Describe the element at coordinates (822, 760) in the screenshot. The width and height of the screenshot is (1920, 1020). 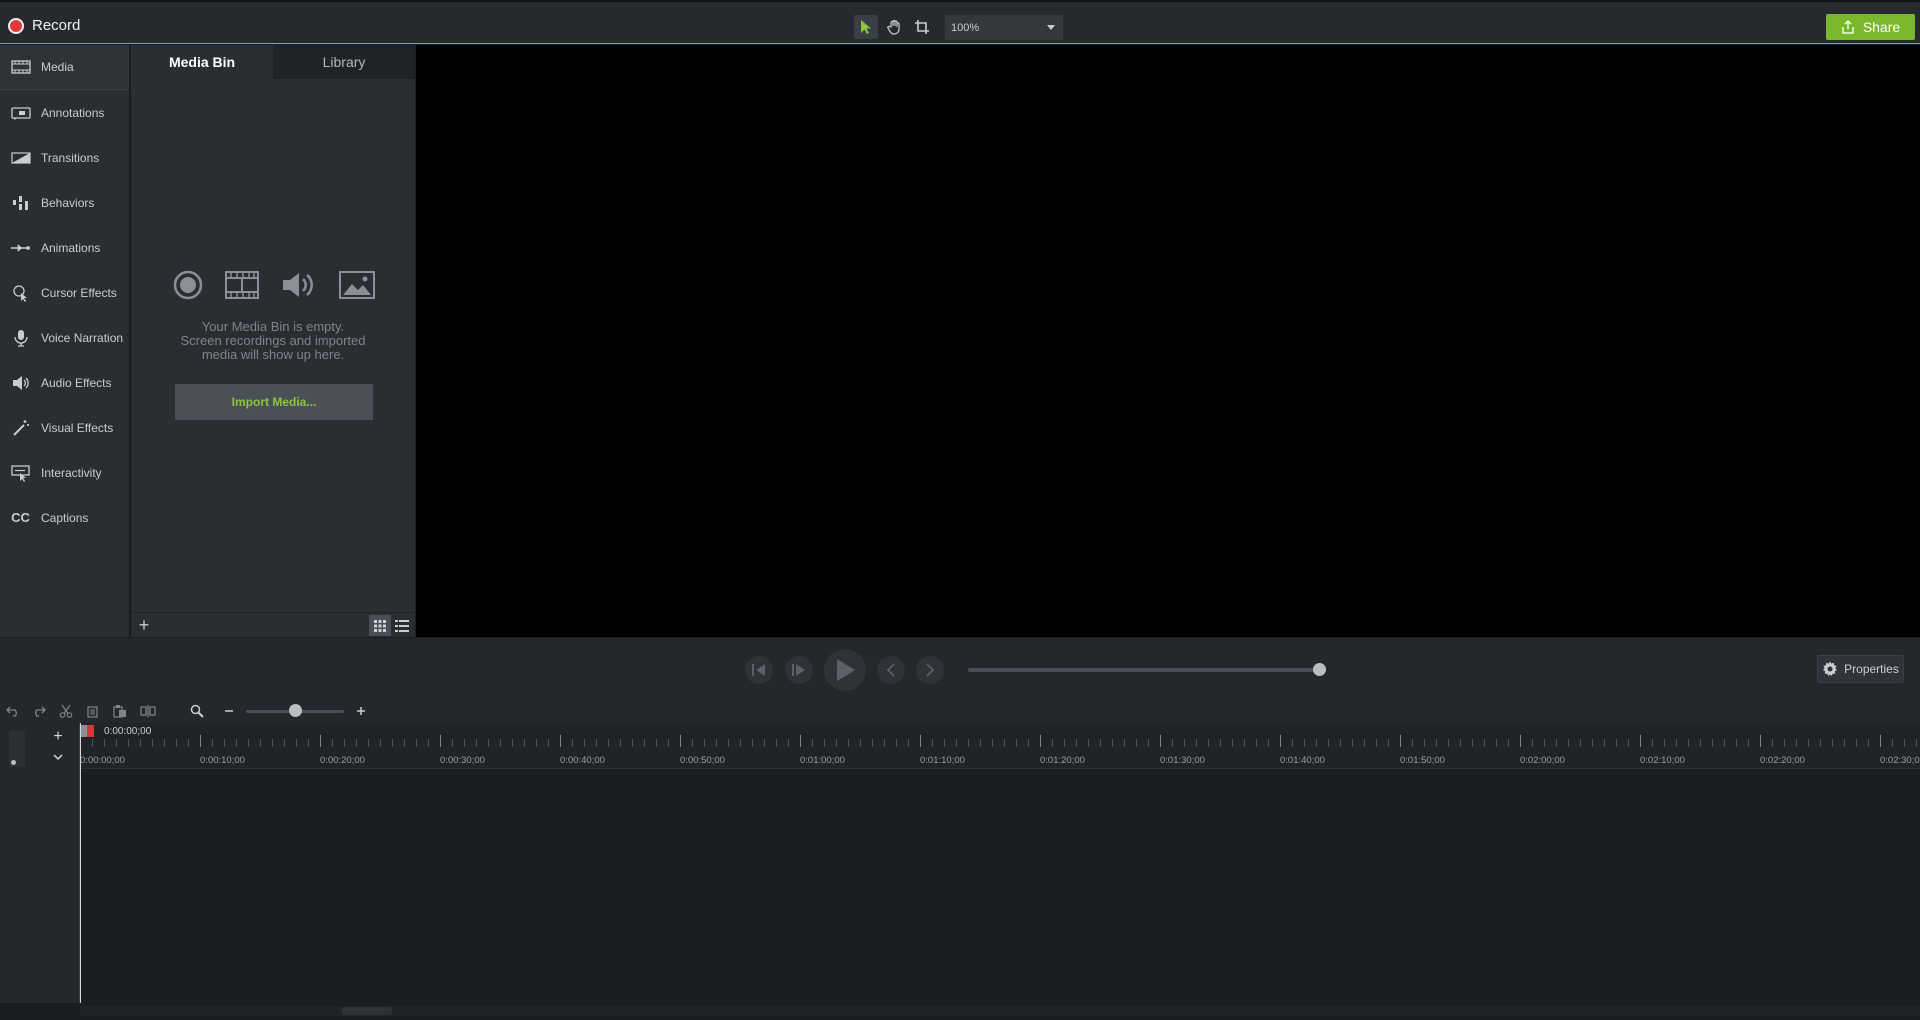
I see `ruler-tick-label: 0:01:00;00` at that location.